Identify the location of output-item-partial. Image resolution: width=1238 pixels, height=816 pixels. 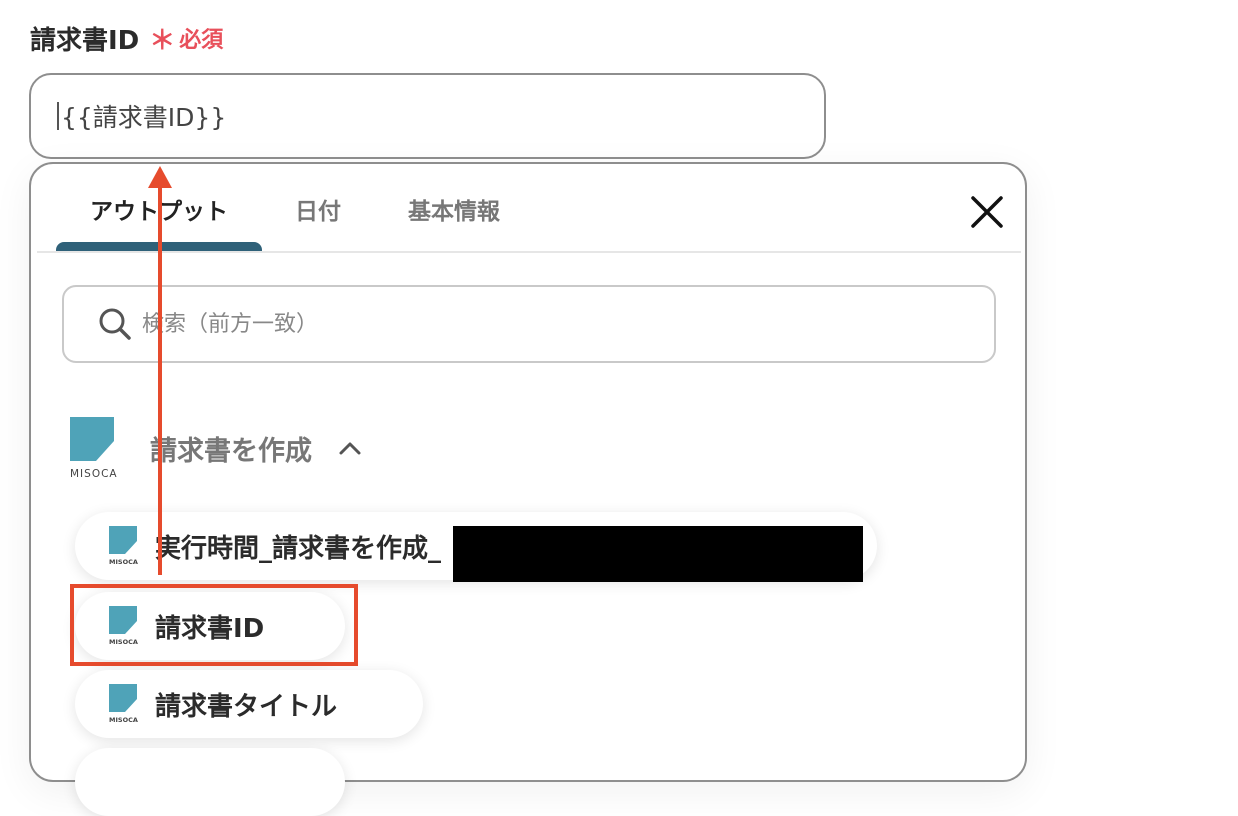
(210, 782).